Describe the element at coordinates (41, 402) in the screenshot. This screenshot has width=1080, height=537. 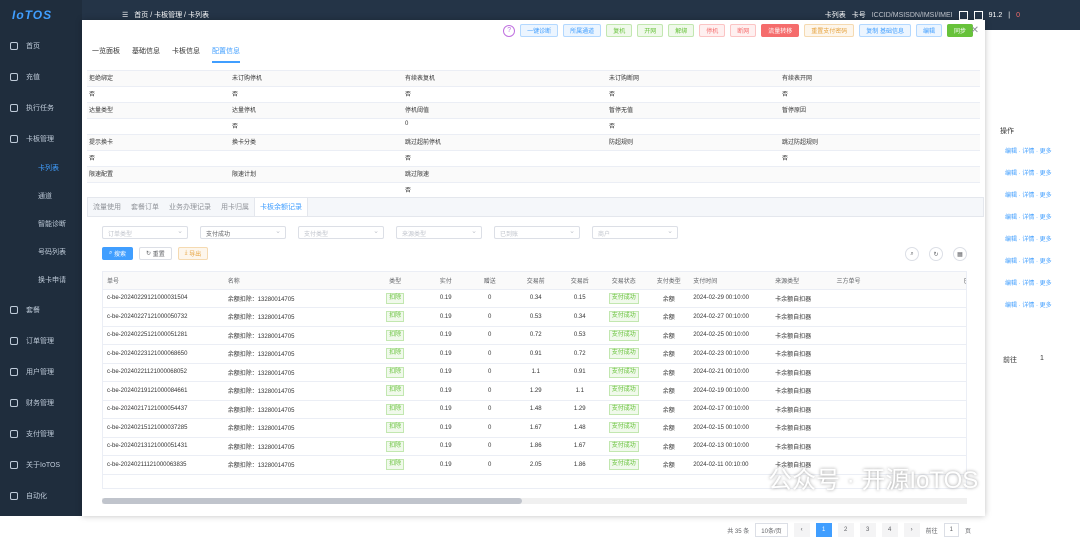
I see `sidebar-item-finance: 财务管理` at that location.